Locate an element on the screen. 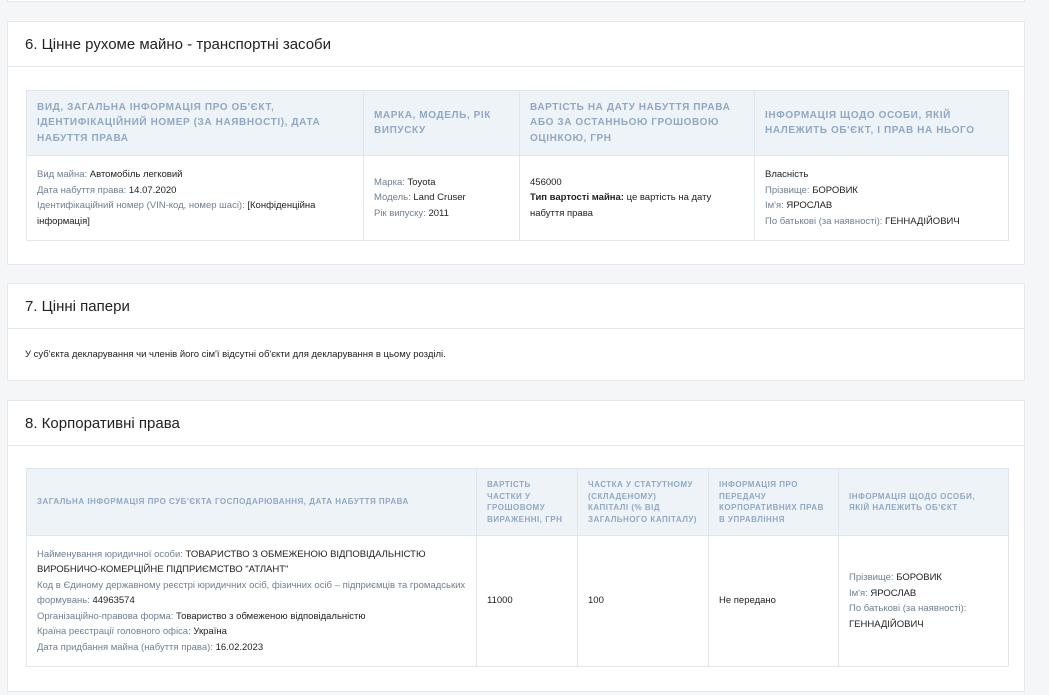  vehicle-type-label: Вид майна: is located at coordinates (63, 174).